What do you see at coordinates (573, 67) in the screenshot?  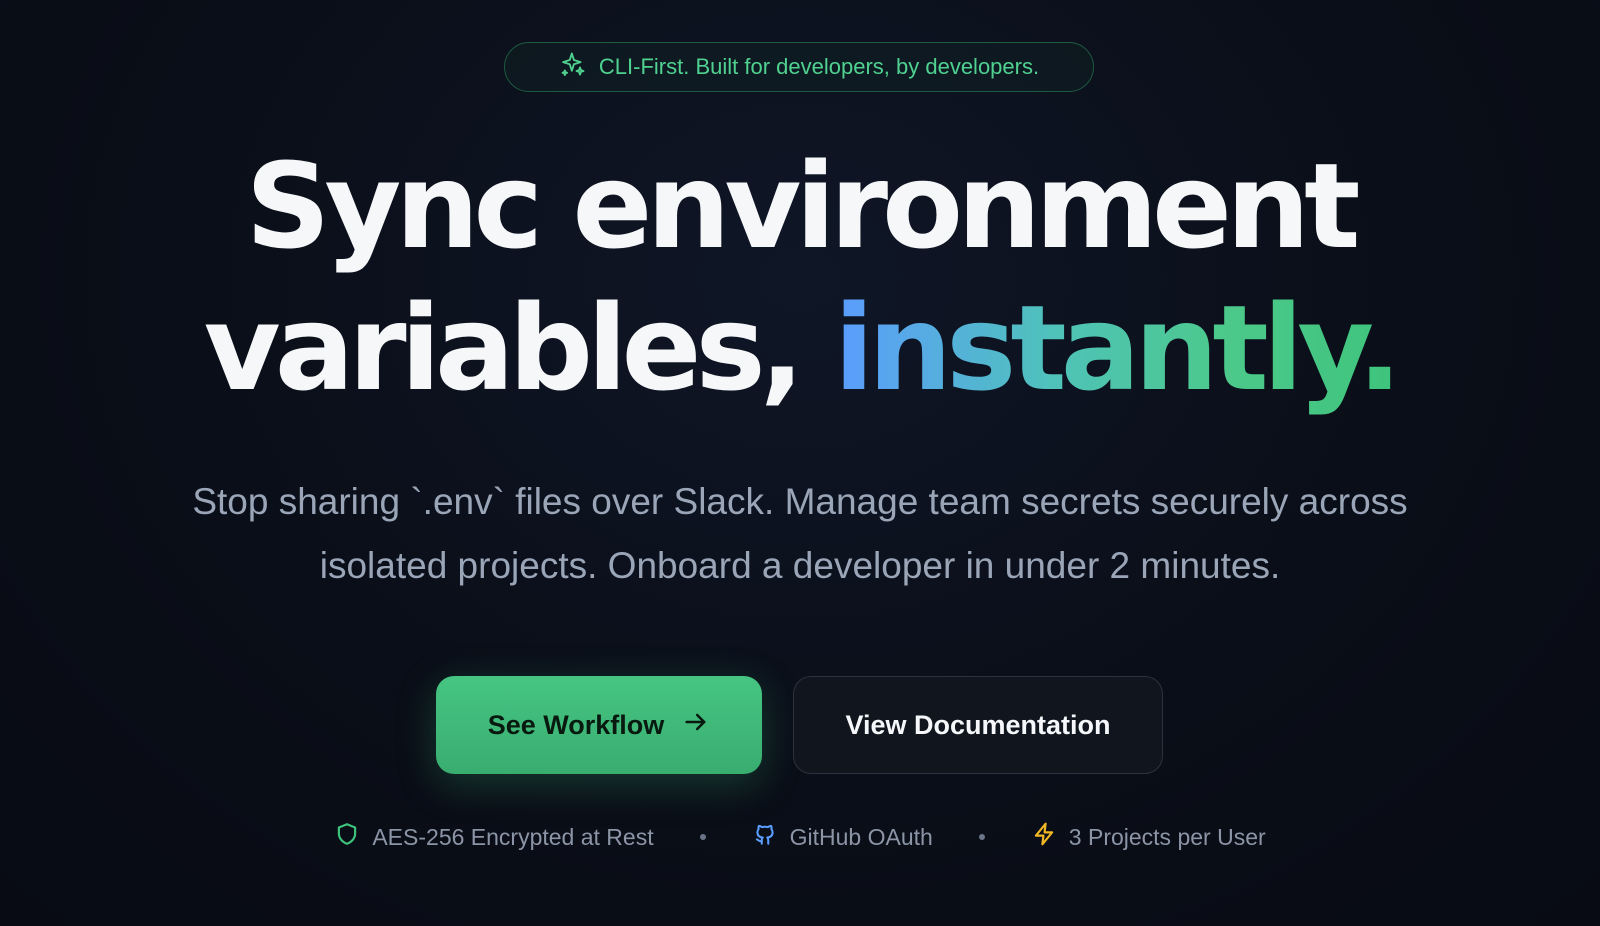 I see `sparkles-icon` at bounding box center [573, 67].